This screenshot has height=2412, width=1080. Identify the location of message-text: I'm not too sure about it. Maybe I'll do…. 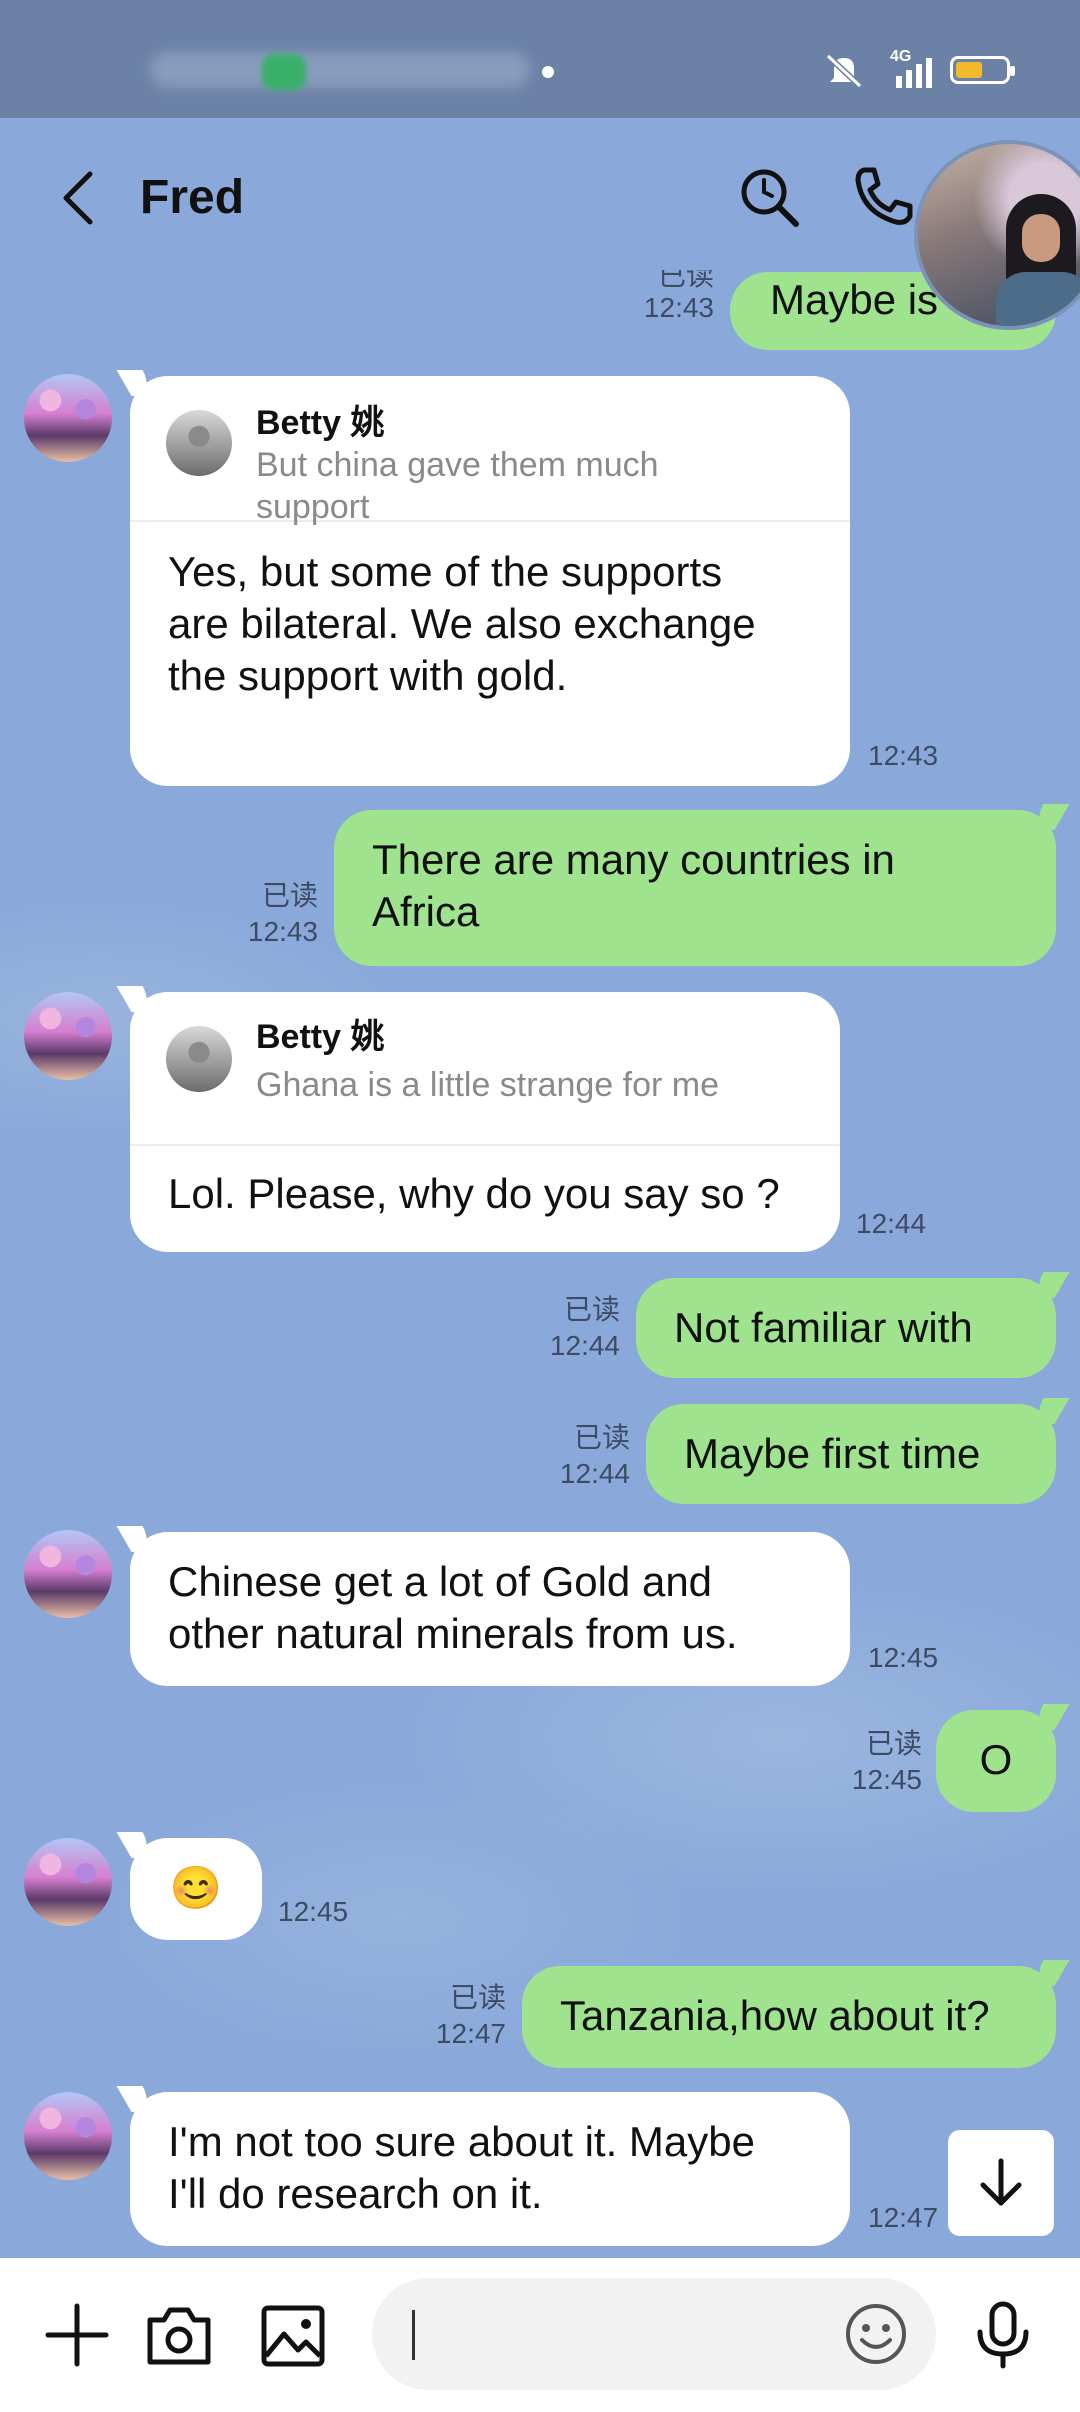
(461, 2167).